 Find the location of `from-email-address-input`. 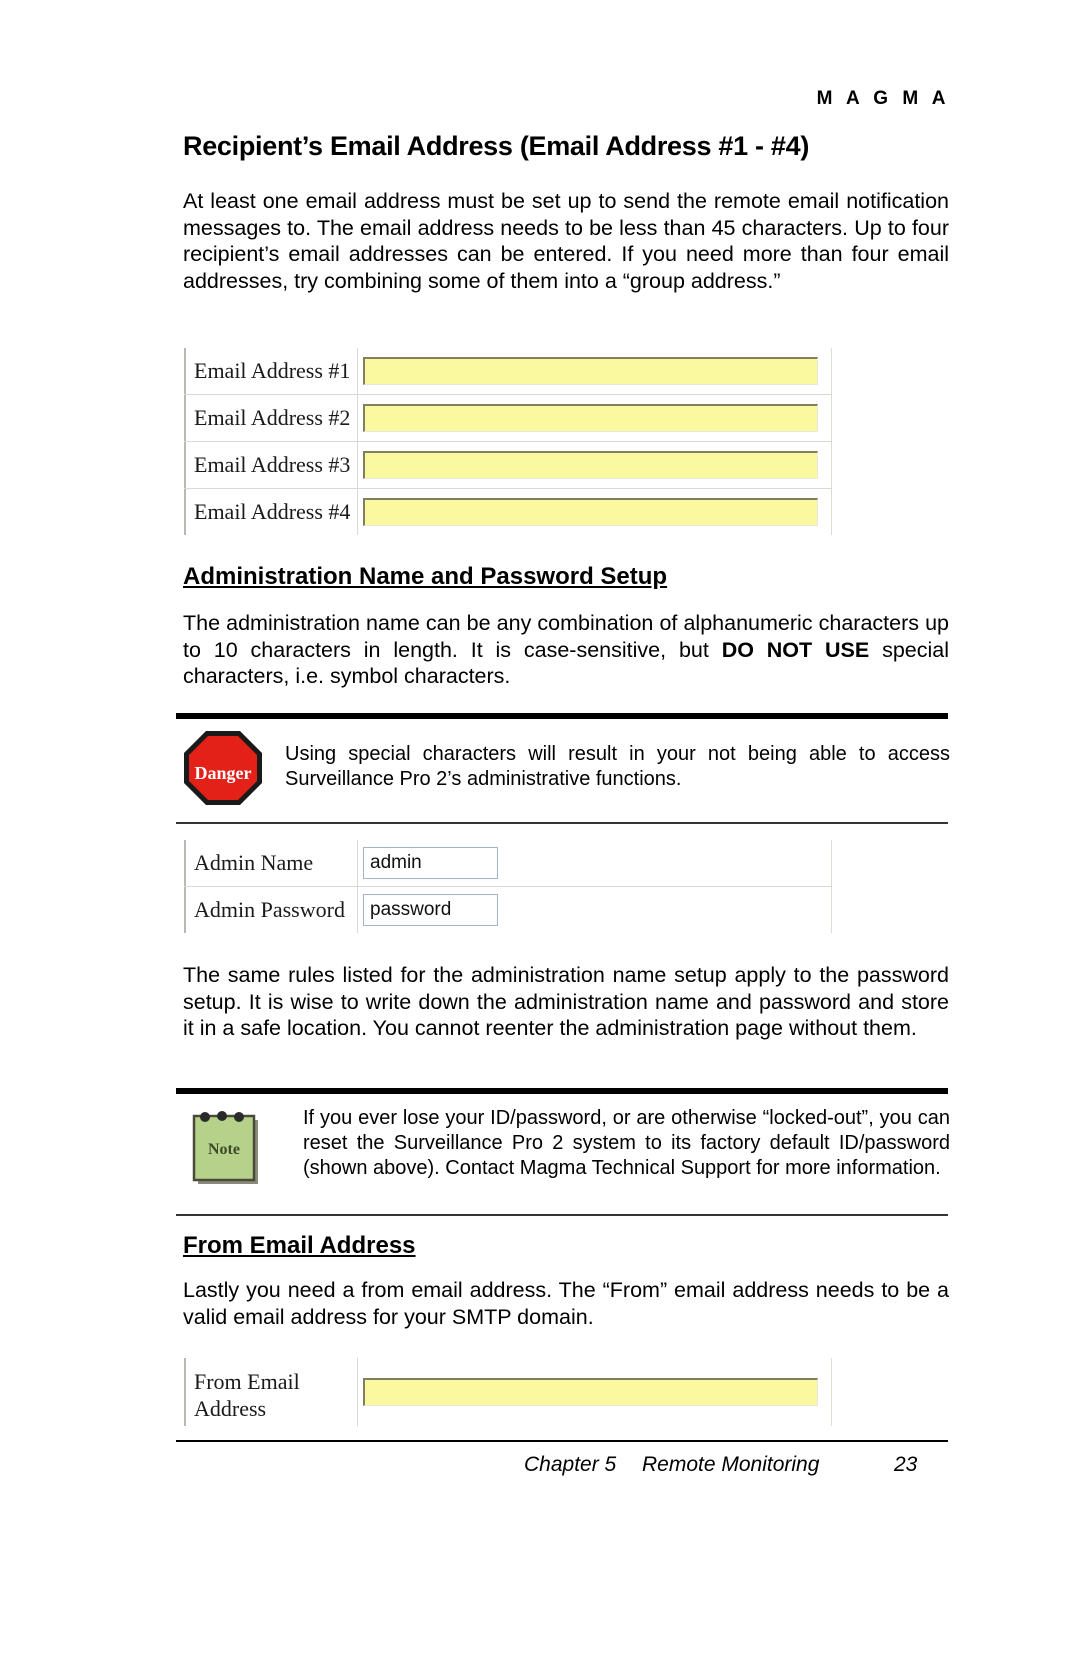

from-email-address-input is located at coordinates (590, 1392).